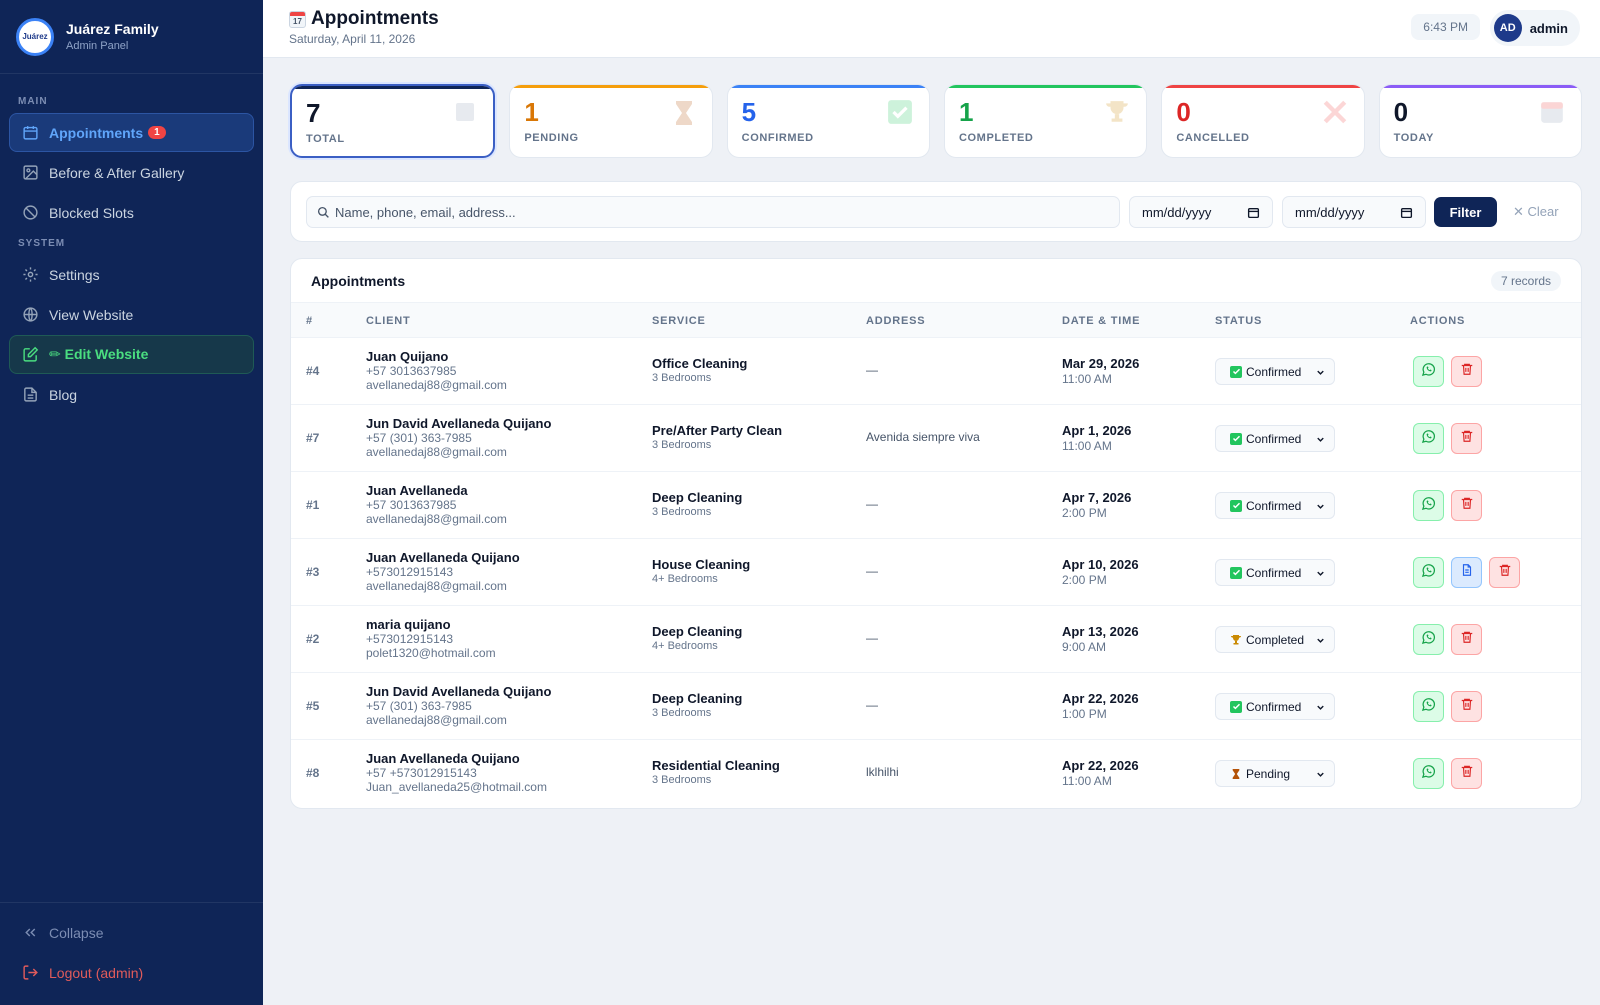 This screenshot has width=1600, height=1005. Describe the element at coordinates (443, 557) in the screenshot. I see `client-name: Juan Avellaneda Quijano` at that location.